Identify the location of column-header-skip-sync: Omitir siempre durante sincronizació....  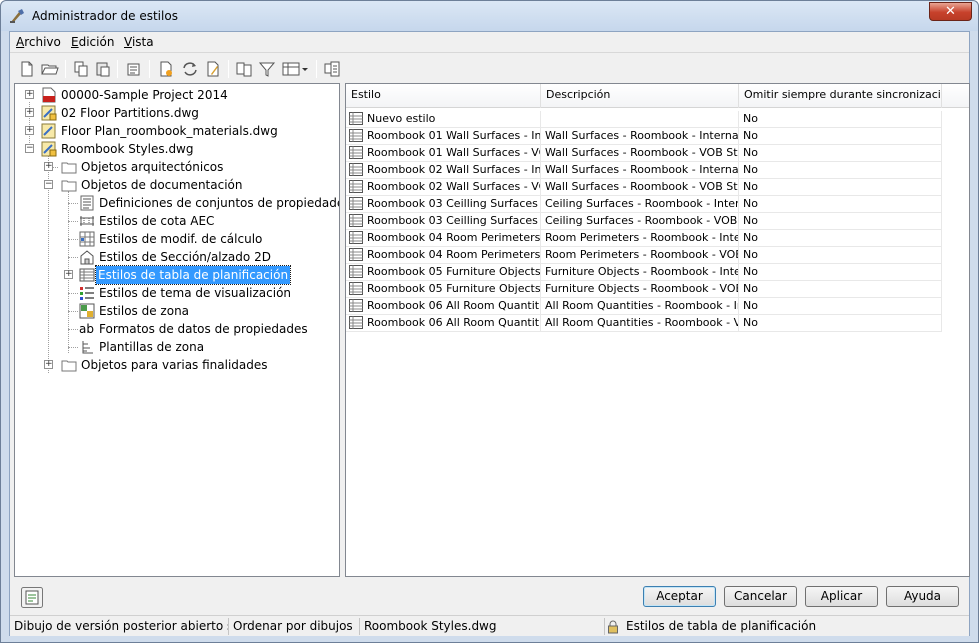
(840, 96).